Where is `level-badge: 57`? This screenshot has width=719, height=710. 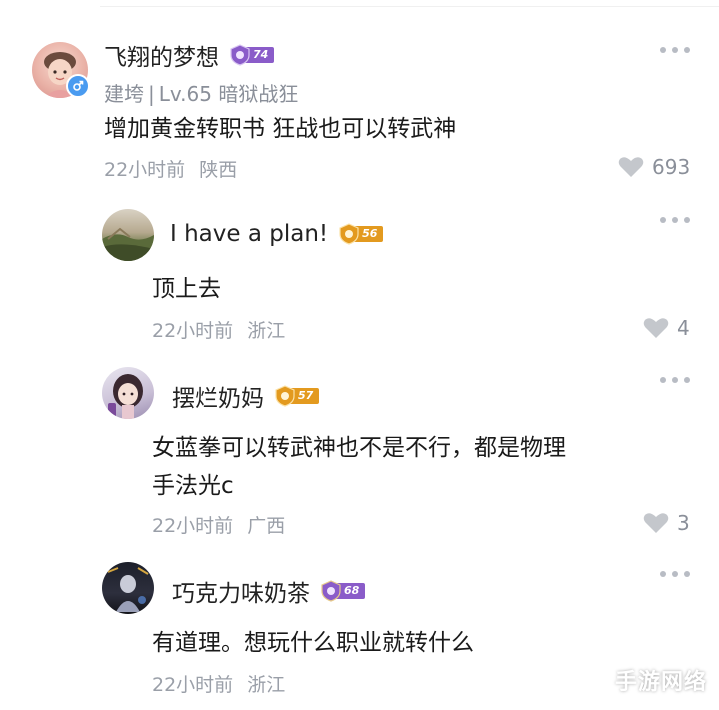 level-badge: 57 is located at coordinates (297, 396).